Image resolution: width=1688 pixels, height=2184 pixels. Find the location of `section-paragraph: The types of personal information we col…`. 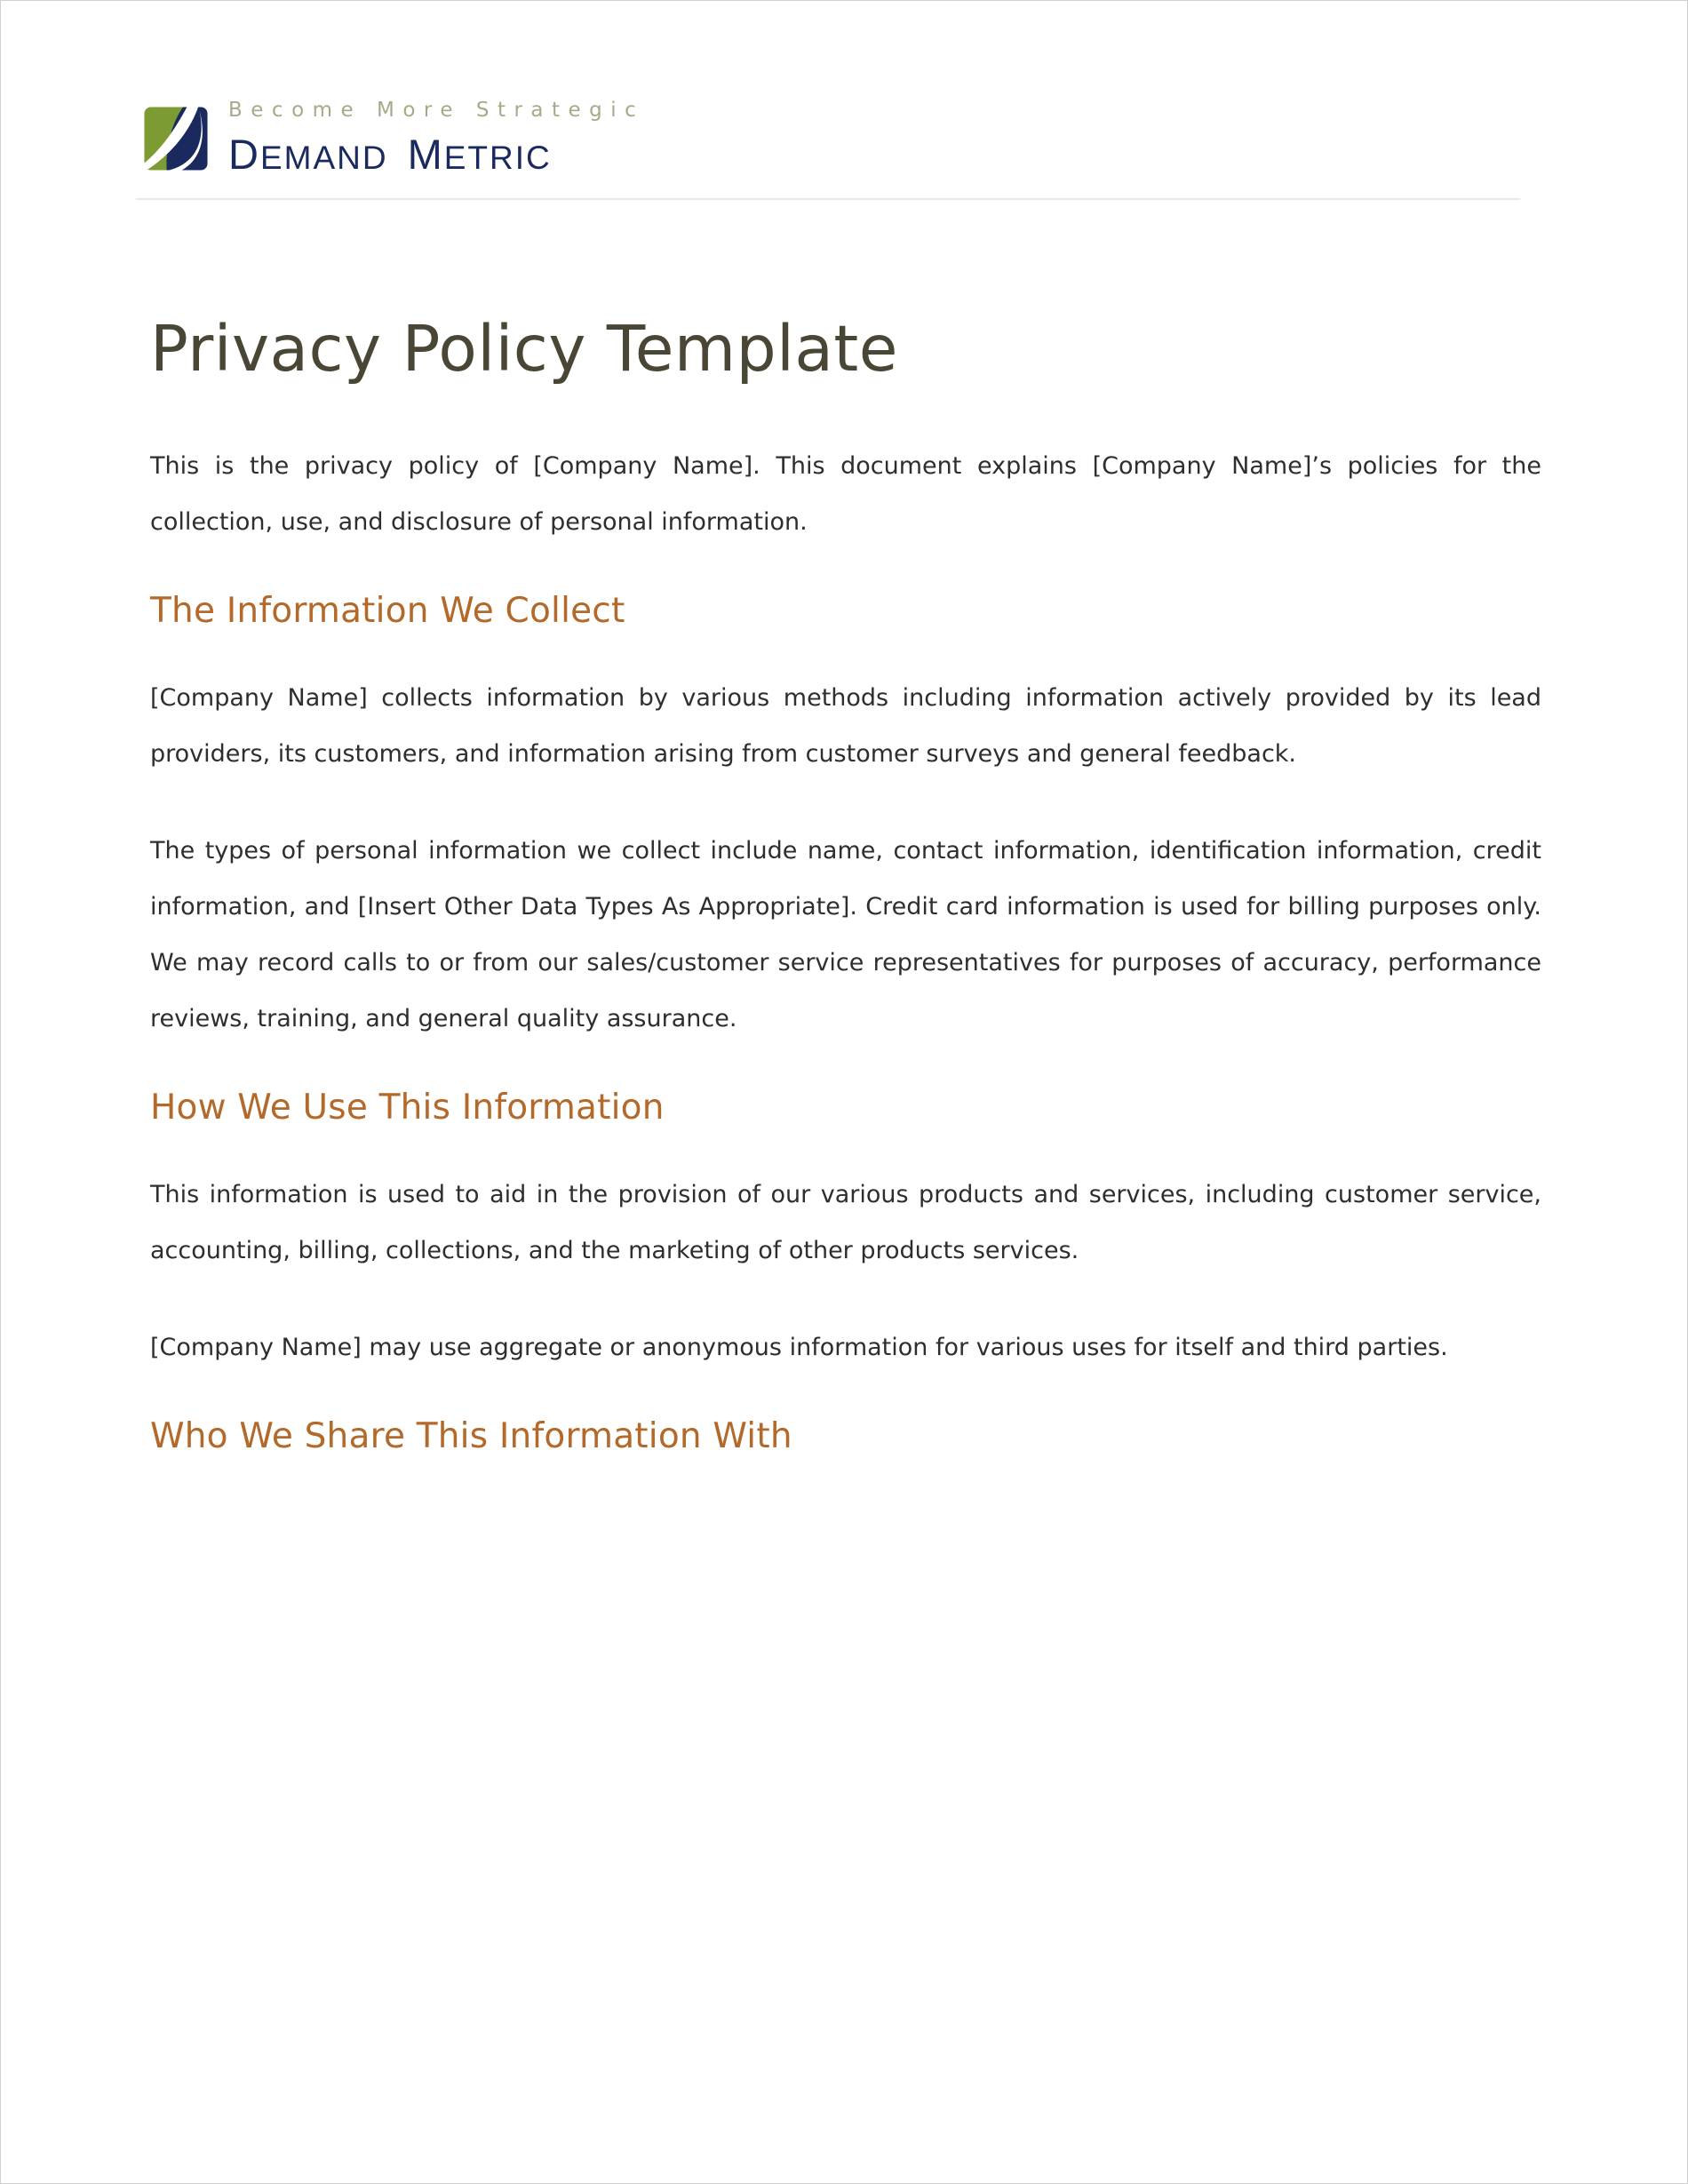

section-paragraph: The types of personal information we col… is located at coordinates (846, 934).